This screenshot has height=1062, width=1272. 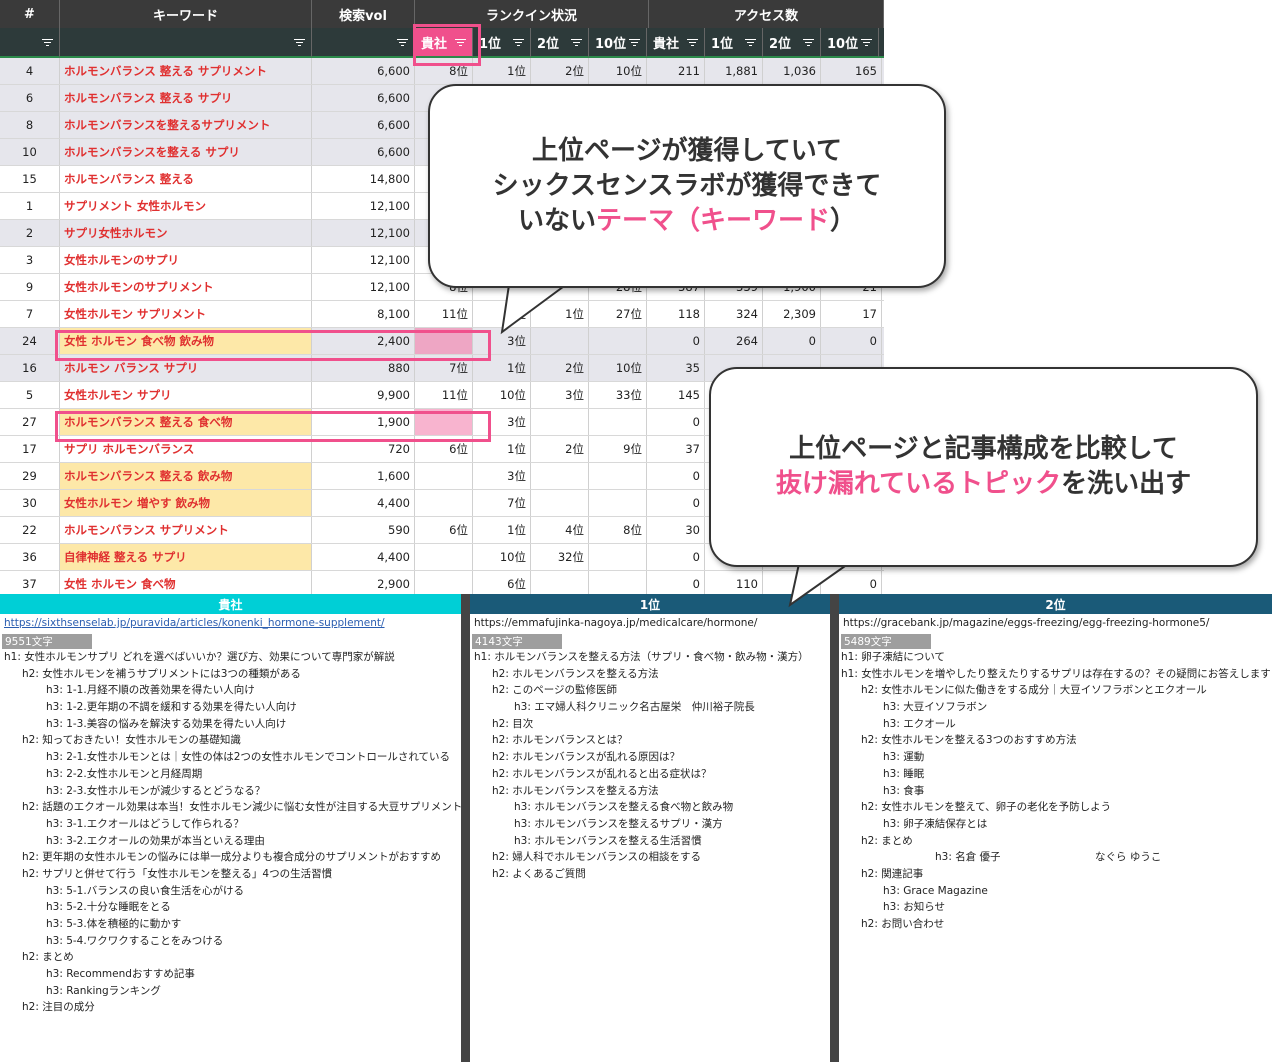 What do you see at coordinates (792, 43) in the screenshot?
I see `sub-header-6: 2位` at bounding box center [792, 43].